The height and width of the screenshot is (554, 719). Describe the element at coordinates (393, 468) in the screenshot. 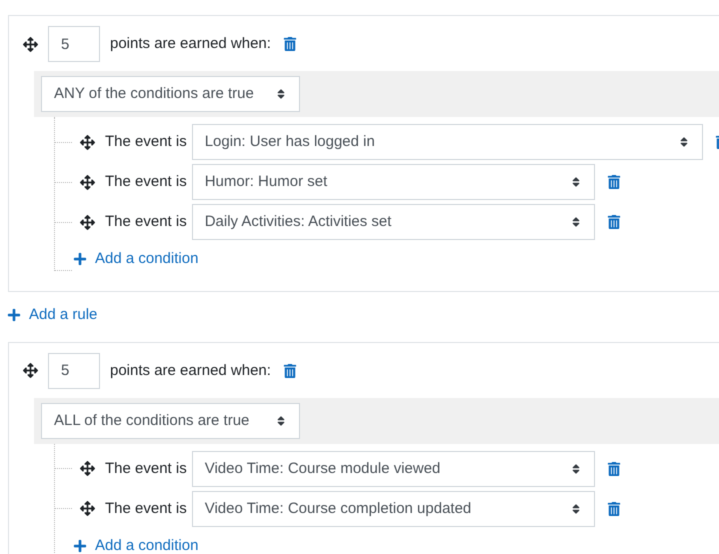

I see `event-select: Video Time: Course module viewed` at that location.